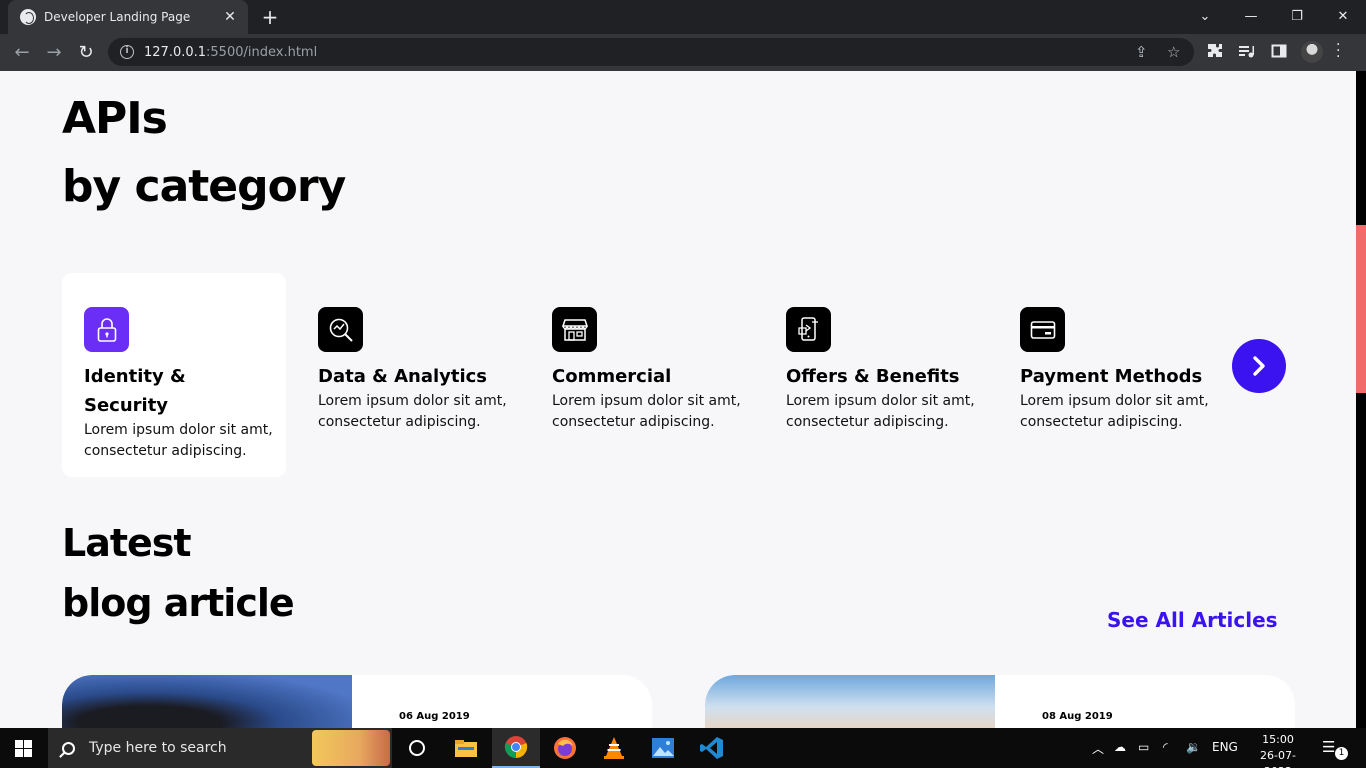  I want to click on side-panel-icon, so click(1279, 52).